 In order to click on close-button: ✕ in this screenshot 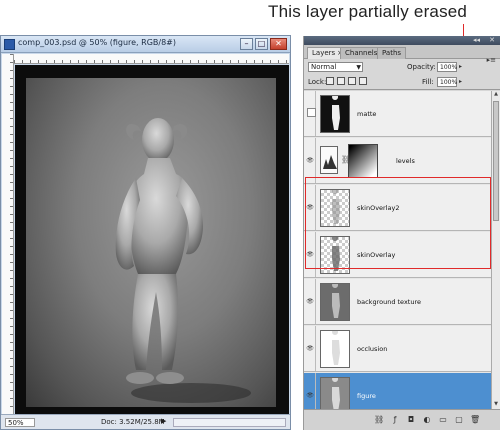, I will do `click(278, 44)`.